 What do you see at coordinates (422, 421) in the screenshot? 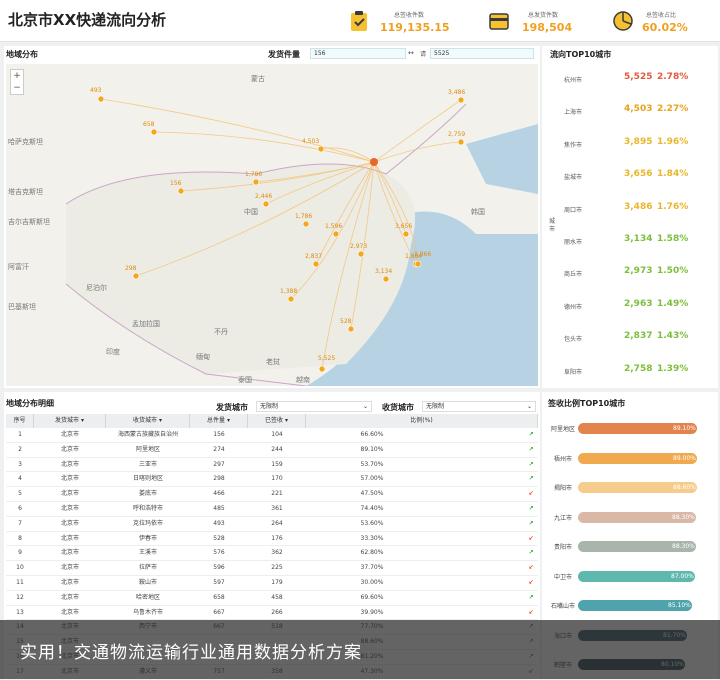
I see `col-header: 比例(%)` at bounding box center [422, 421].